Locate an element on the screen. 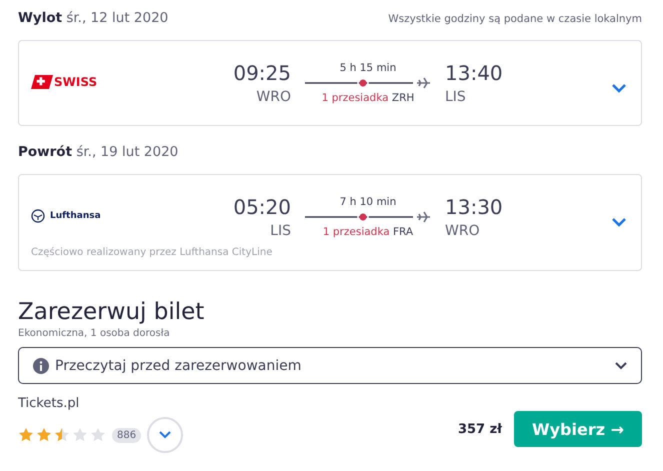 This screenshot has width=663, height=471. airline-logo: SWISS is located at coordinates (64, 81).